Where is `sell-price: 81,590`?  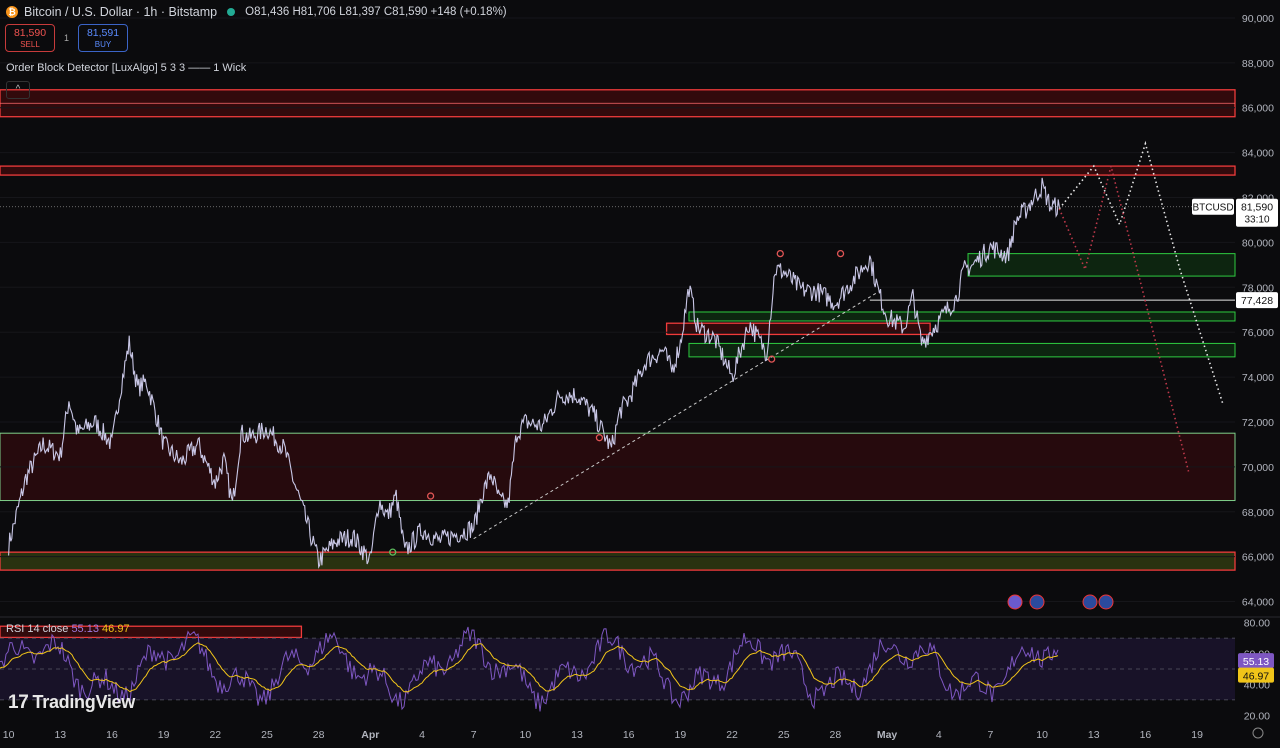
sell-price: 81,590 is located at coordinates (30, 33).